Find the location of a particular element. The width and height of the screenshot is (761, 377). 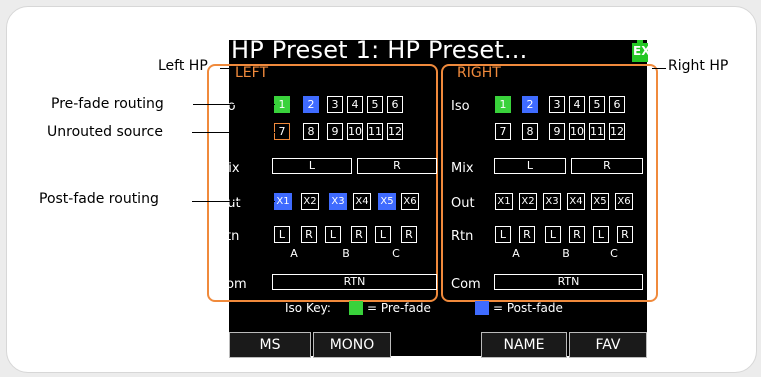

callout-pre-fade-line is located at coordinates (234, 104).